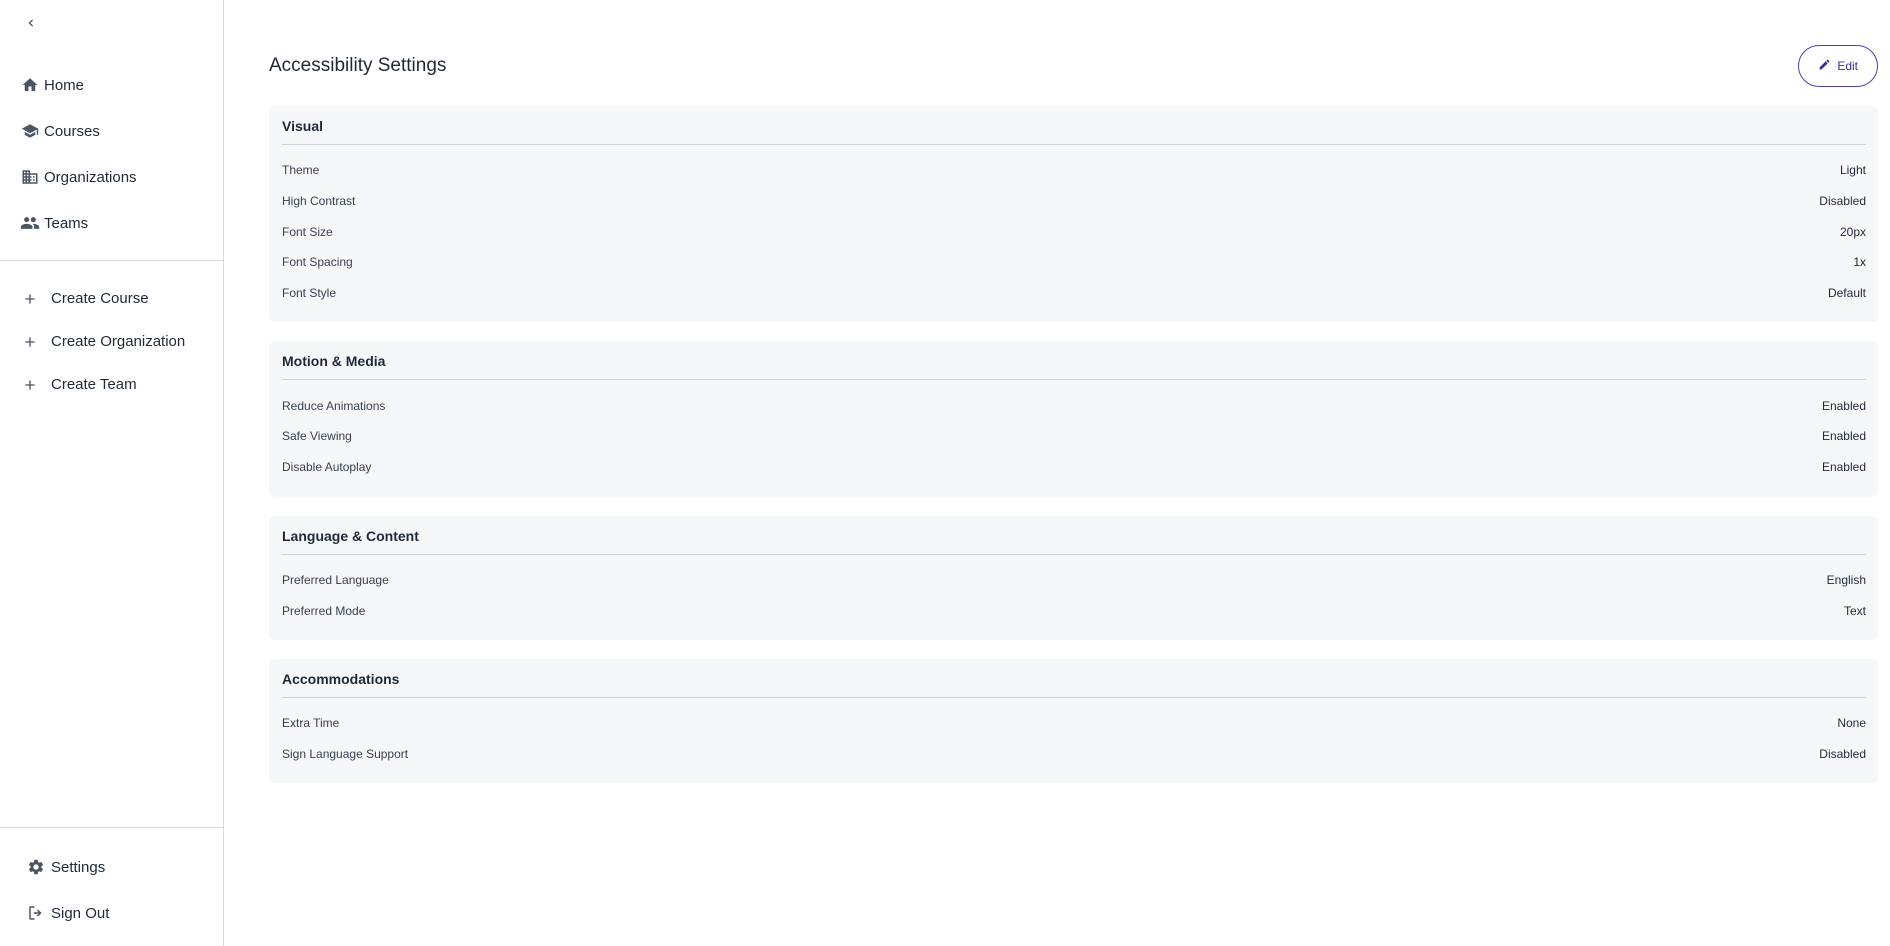 The width and height of the screenshot is (1890, 946). I want to click on sidebar-item-teams: Teams, so click(111, 223).